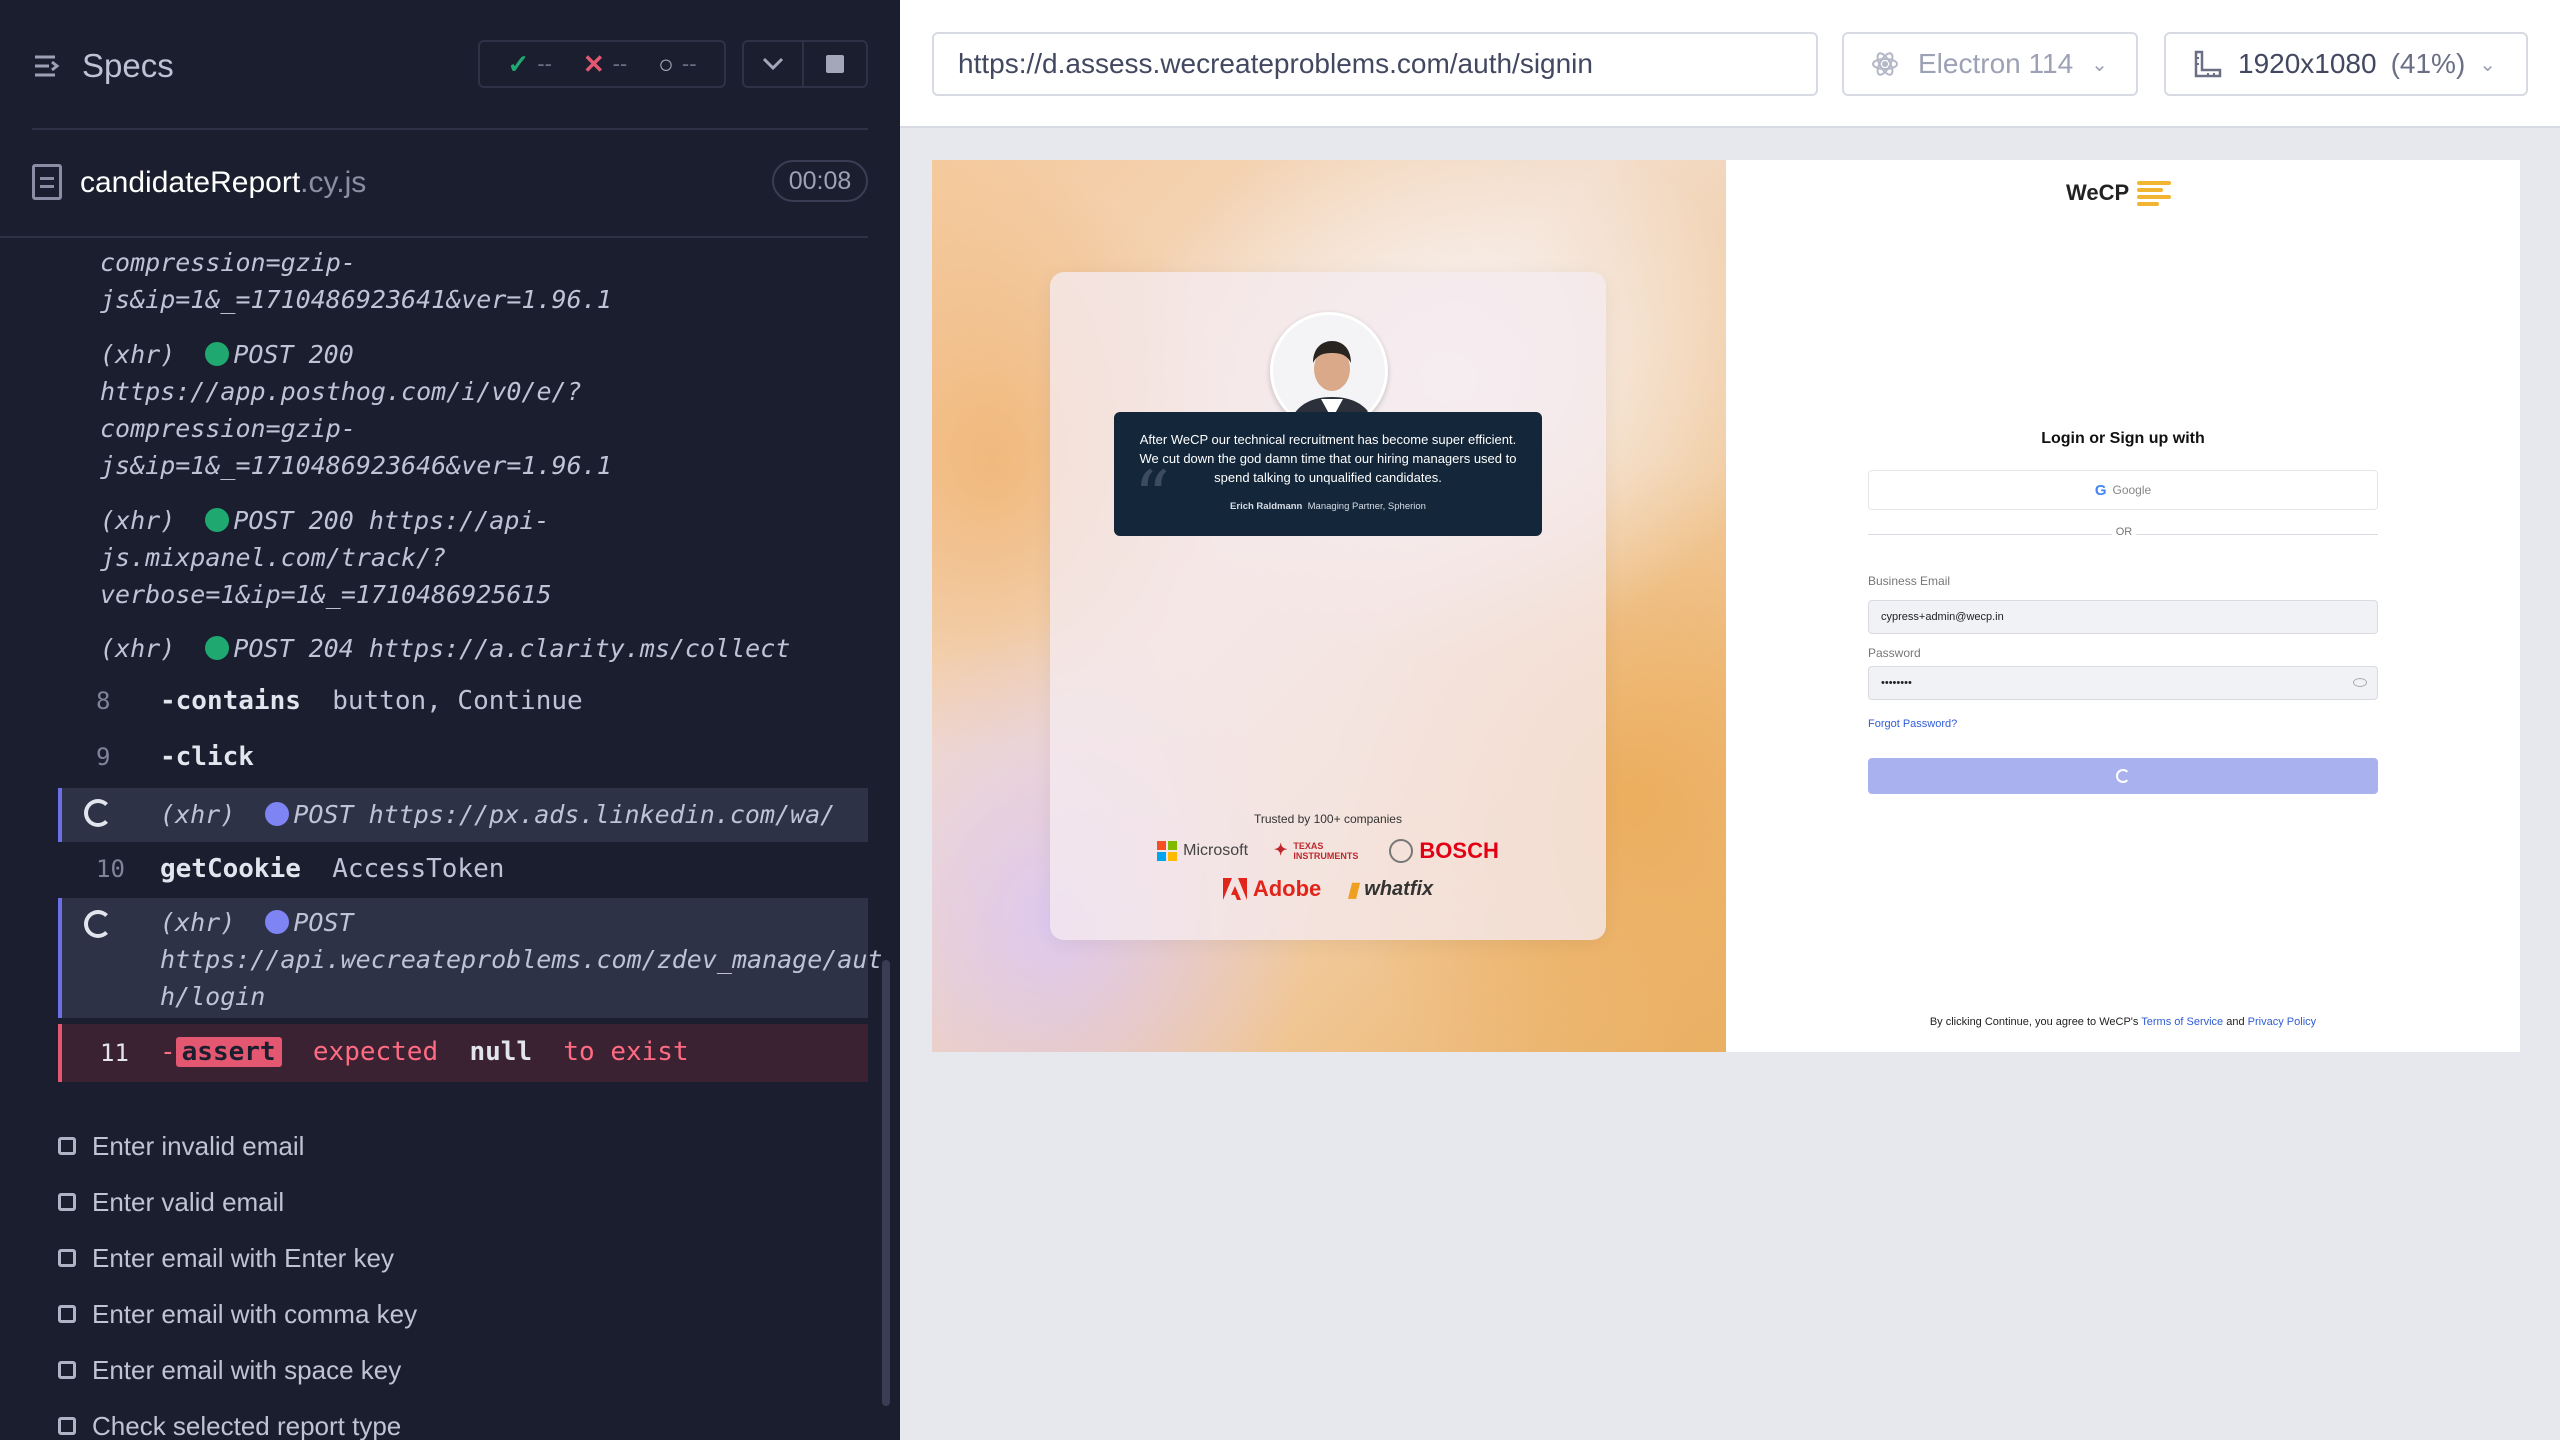  Describe the element at coordinates (1401, 851) in the screenshot. I see `bosch-ring-icon` at that location.